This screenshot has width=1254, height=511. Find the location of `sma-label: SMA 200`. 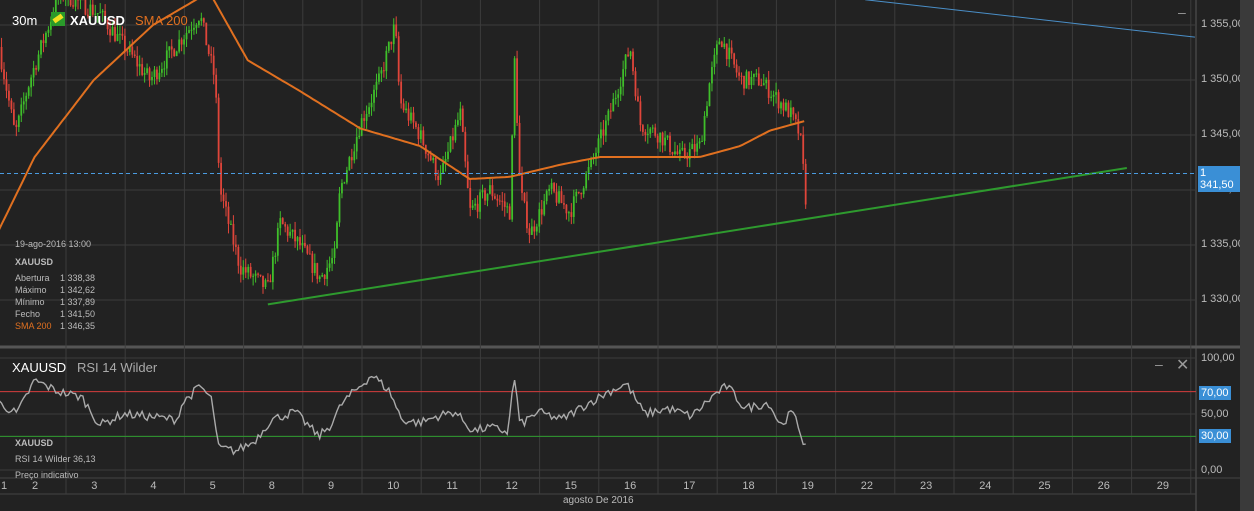

sma-label: SMA 200 is located at coordinates (161, 20).